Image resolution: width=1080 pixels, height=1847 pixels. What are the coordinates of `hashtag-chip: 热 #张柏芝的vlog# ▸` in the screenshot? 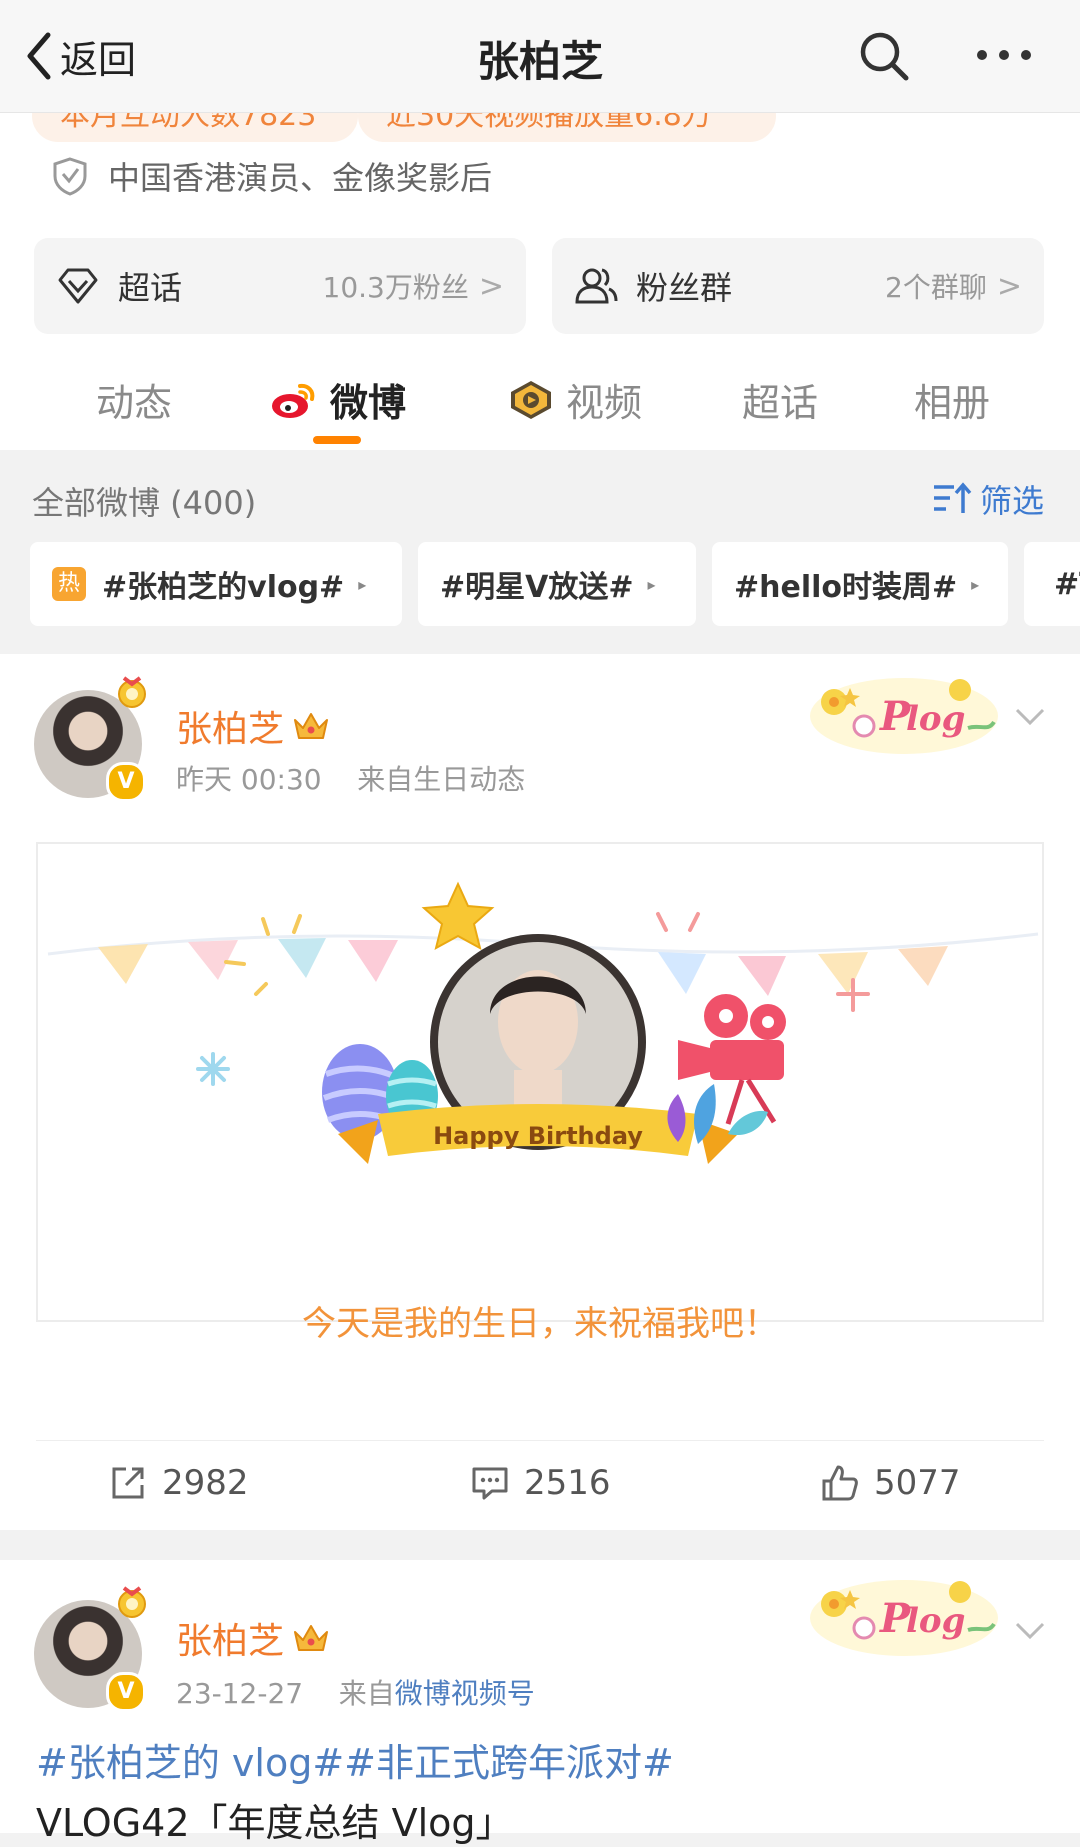 It's located at (216, 584).